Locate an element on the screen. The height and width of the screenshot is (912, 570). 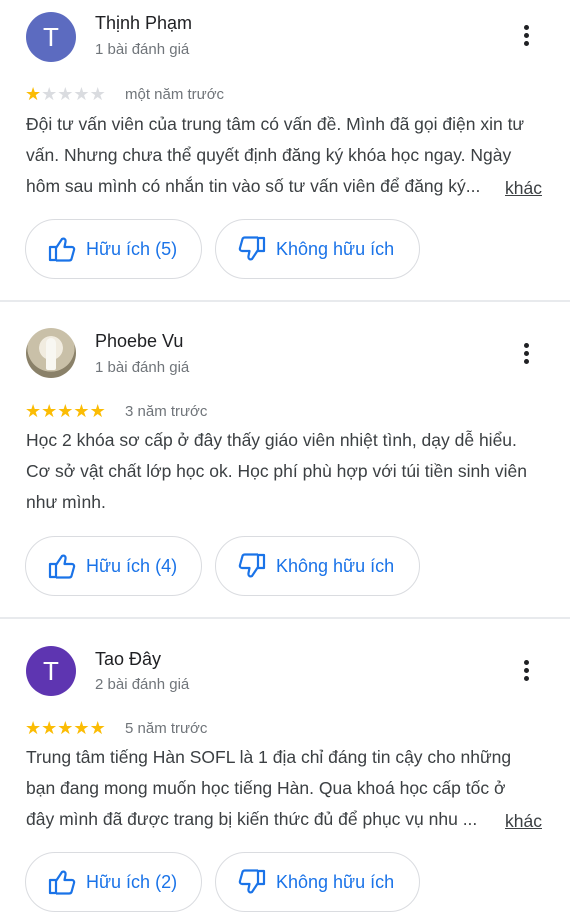
review-time: 3 năm trước is located at coordinates (166, 411).